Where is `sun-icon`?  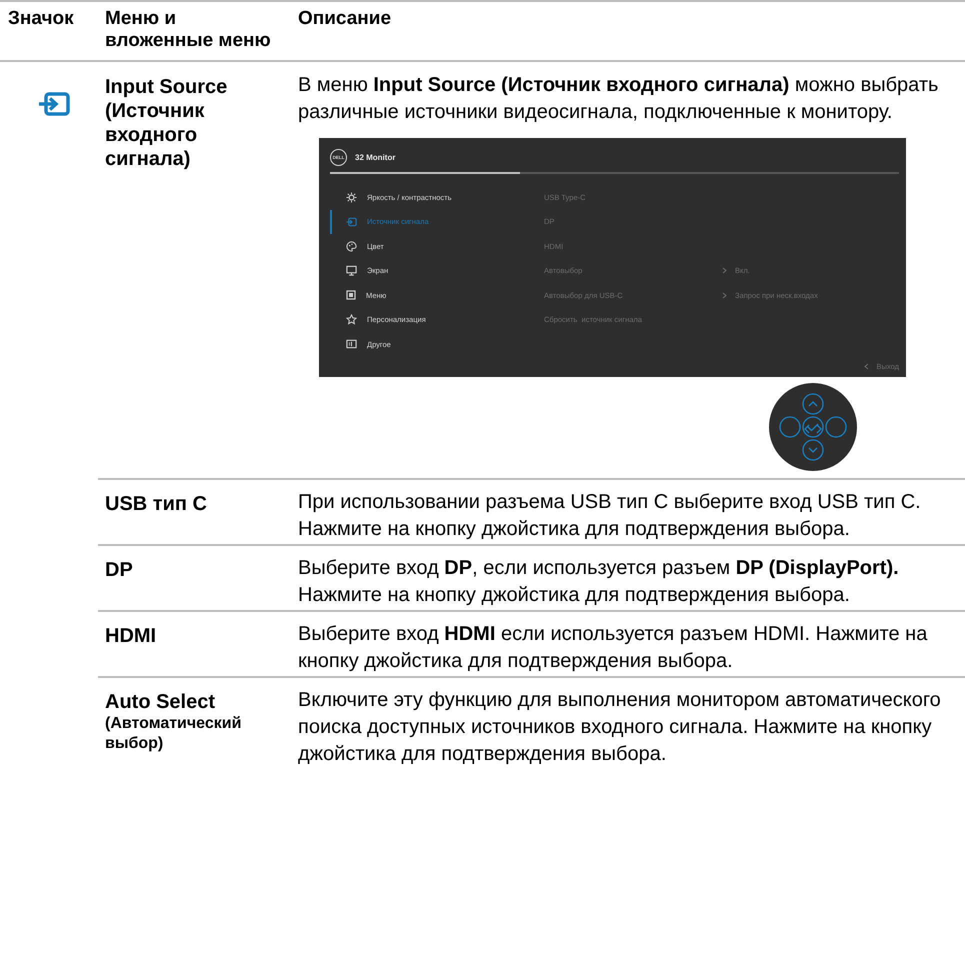 sun-icon is located at coordinates (351, 197).